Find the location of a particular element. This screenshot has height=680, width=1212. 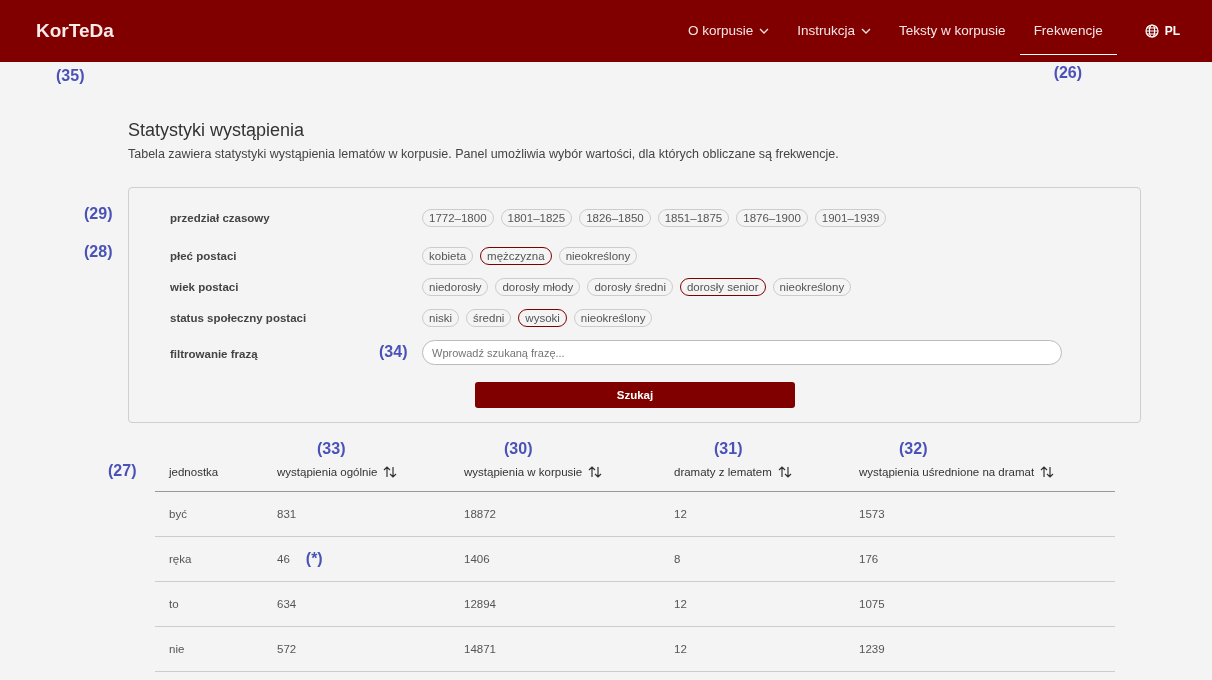

table-cell: 14871 is located at coordinates (480, 649).